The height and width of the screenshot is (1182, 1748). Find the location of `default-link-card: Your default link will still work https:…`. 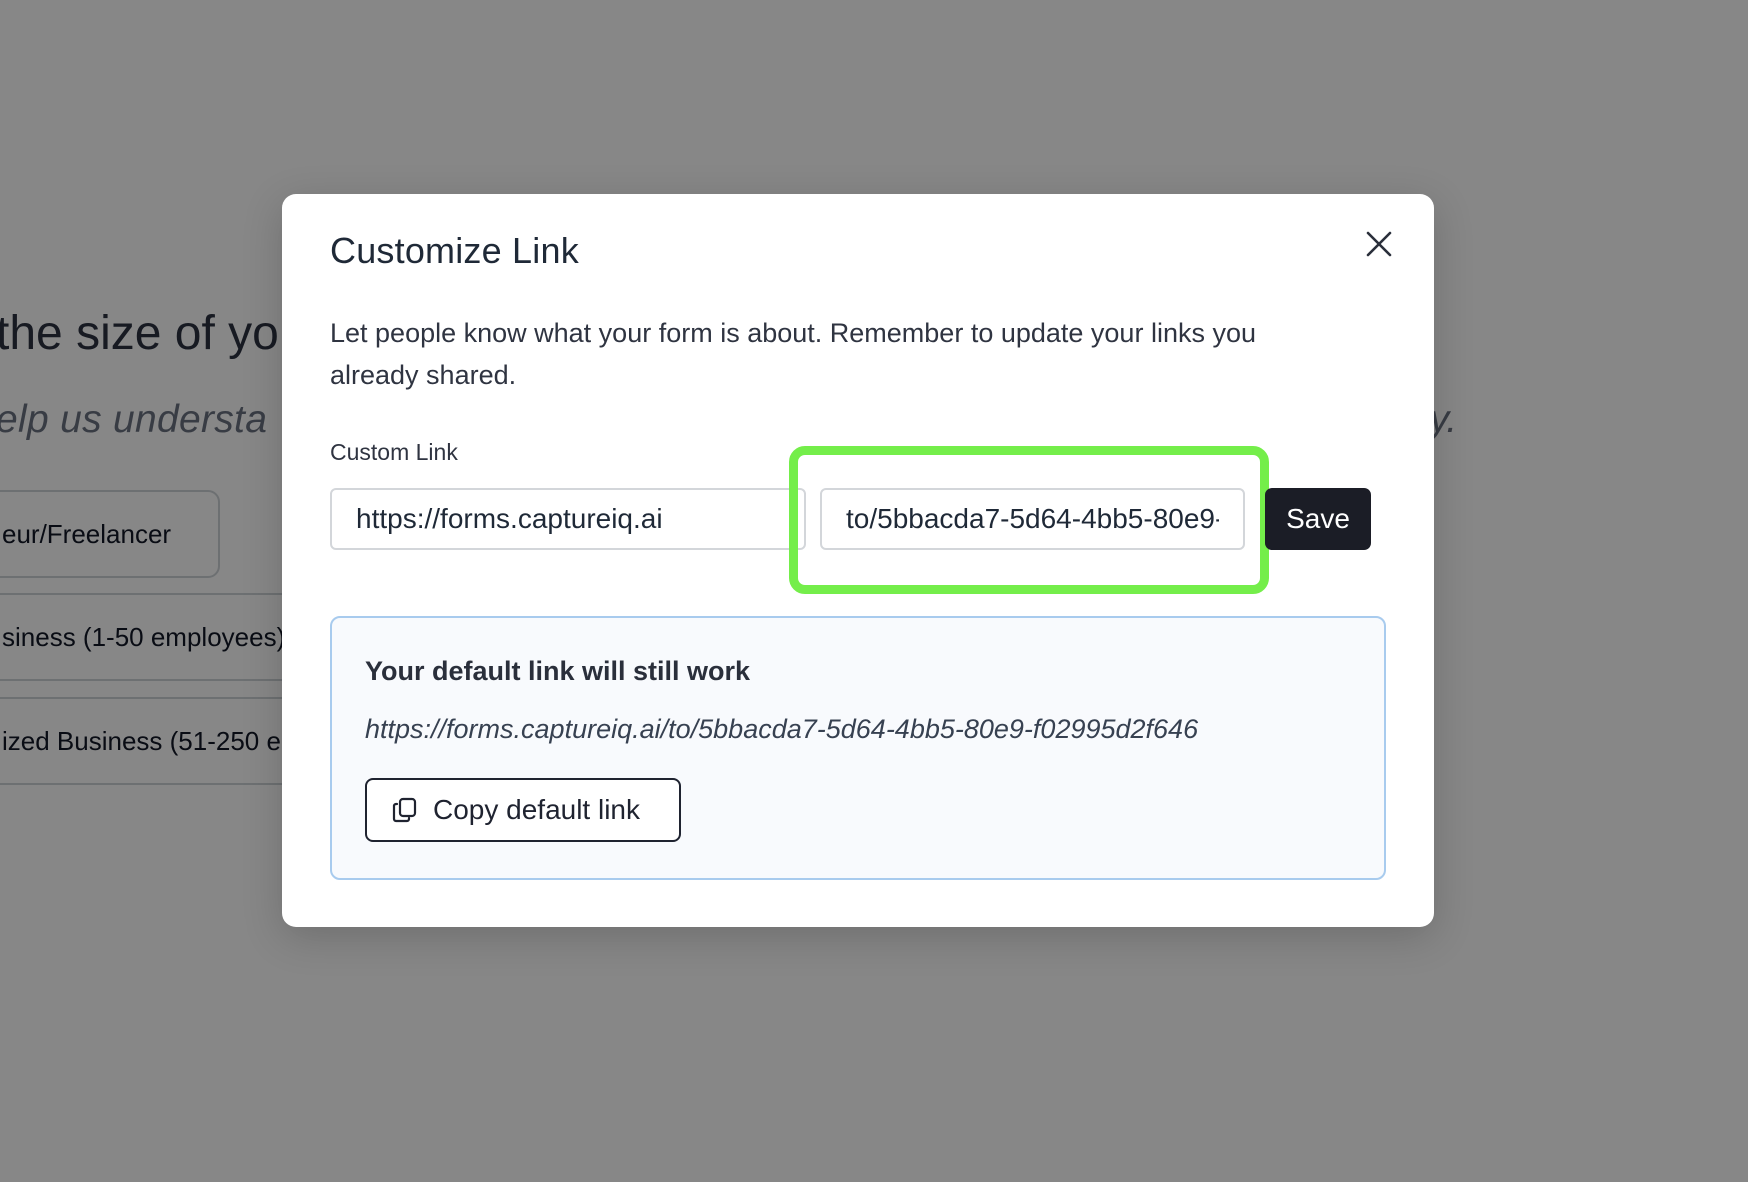

default-link-card: Your default link will still work https:… is located at coordinates (858, 748).